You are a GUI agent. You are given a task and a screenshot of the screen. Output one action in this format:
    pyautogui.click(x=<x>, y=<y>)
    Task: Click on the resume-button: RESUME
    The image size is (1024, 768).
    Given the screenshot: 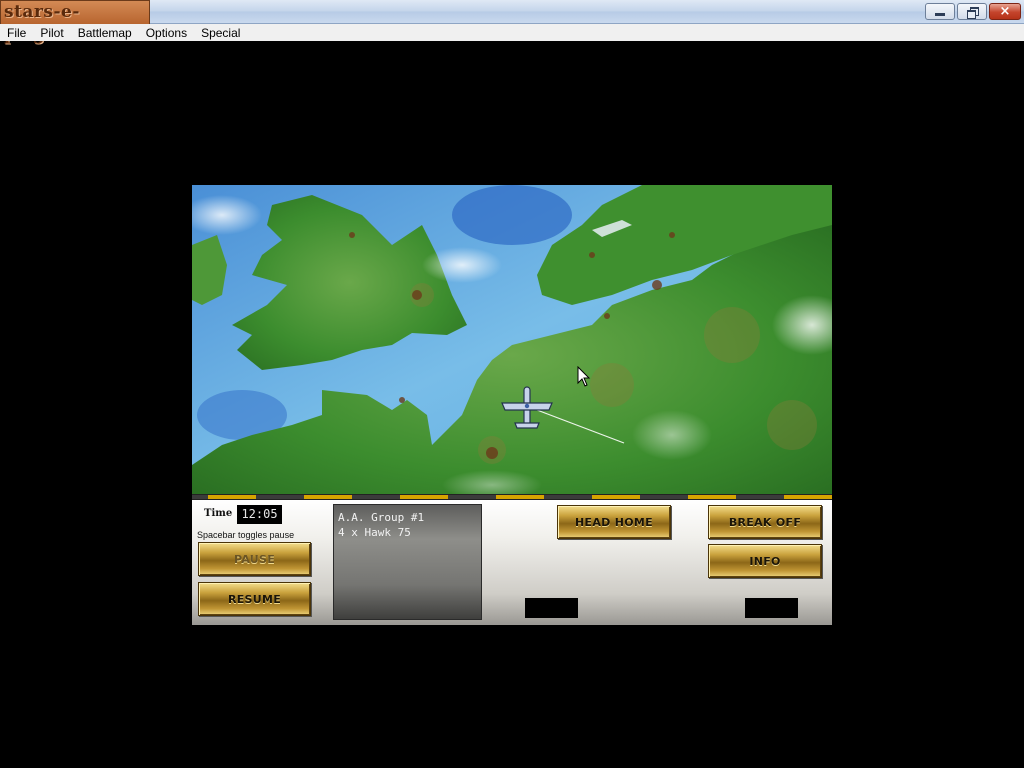 What is the action you would take?
    pyautogui.click(x=254, y=599)
    